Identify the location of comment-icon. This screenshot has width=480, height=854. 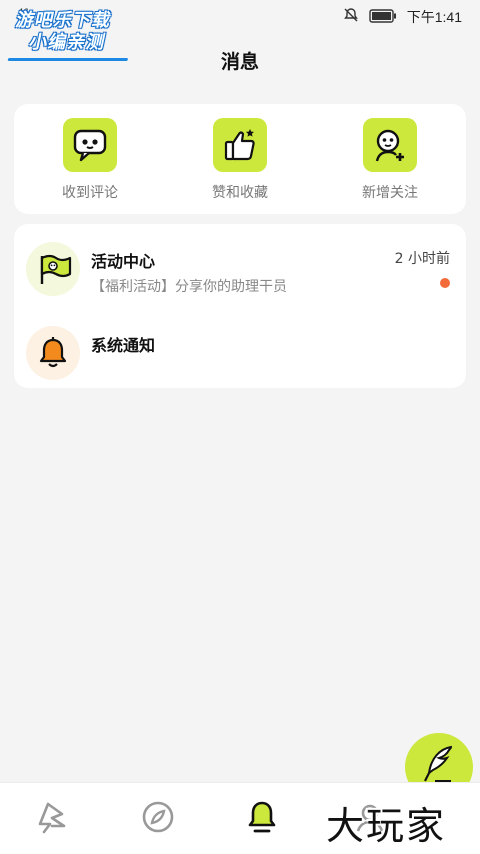
(90, 145).